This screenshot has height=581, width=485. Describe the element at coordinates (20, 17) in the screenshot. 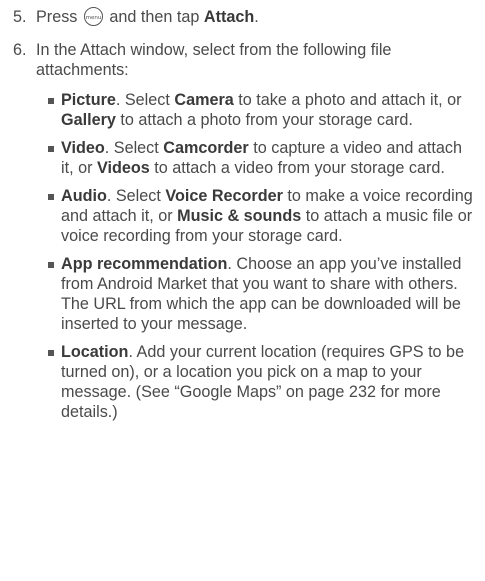

I see `step-number: 5.` at that location.